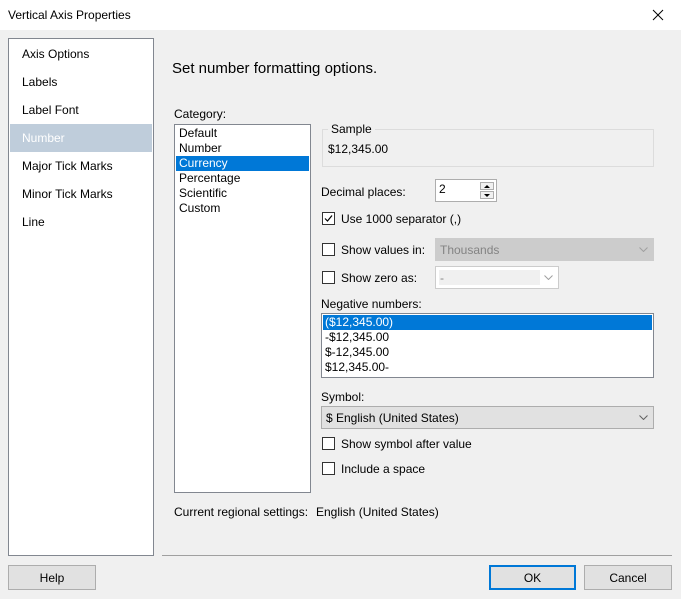 Image resolution: width=681 pixels, height=599 pixels. I want to click on increment-button, so click(487, 186).